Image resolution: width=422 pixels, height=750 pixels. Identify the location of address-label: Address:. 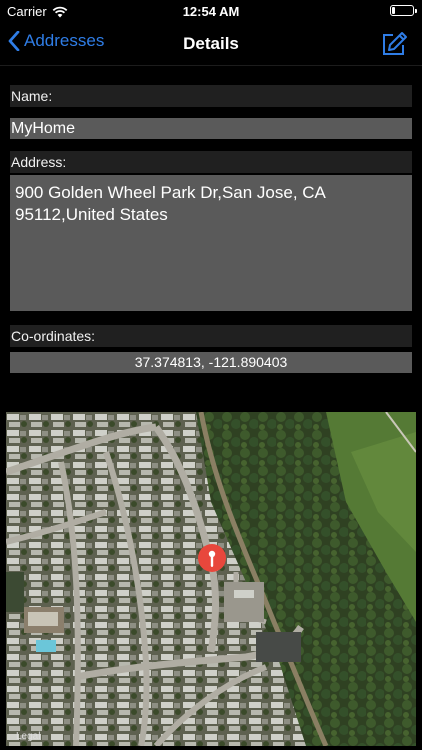
(211, 162).